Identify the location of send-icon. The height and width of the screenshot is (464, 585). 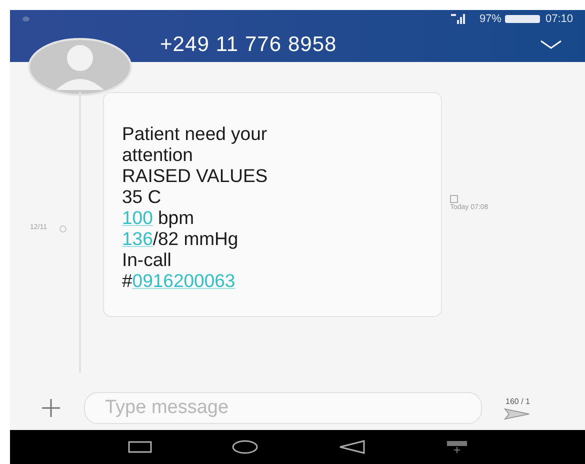
(517, 414).